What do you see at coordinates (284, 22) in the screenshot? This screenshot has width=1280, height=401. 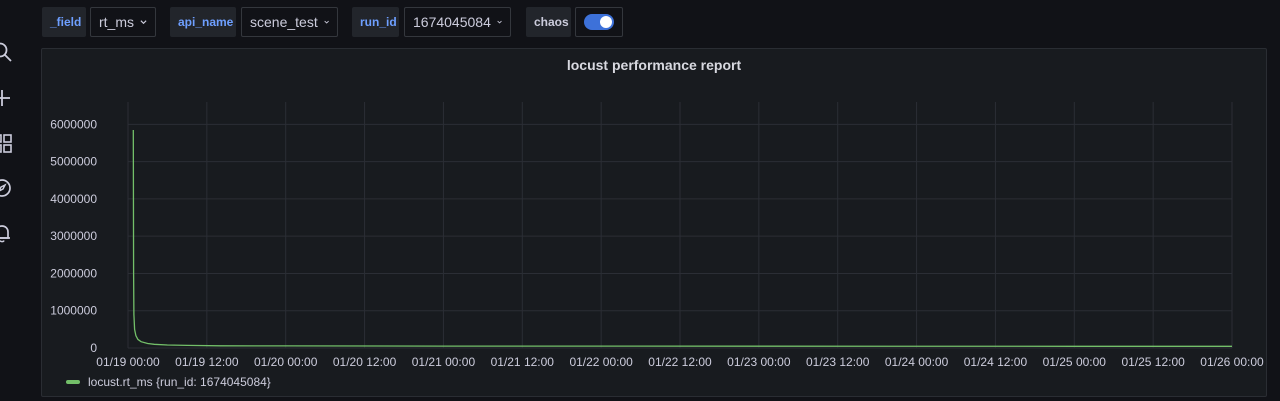 I see `api-name-variable-value: scene_test` at bounding box center [284, 22].